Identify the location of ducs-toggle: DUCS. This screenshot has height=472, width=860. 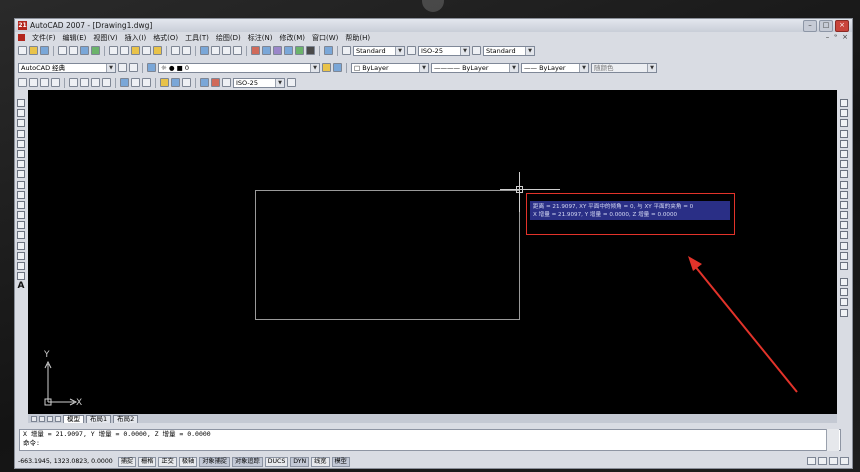
(276, 461).